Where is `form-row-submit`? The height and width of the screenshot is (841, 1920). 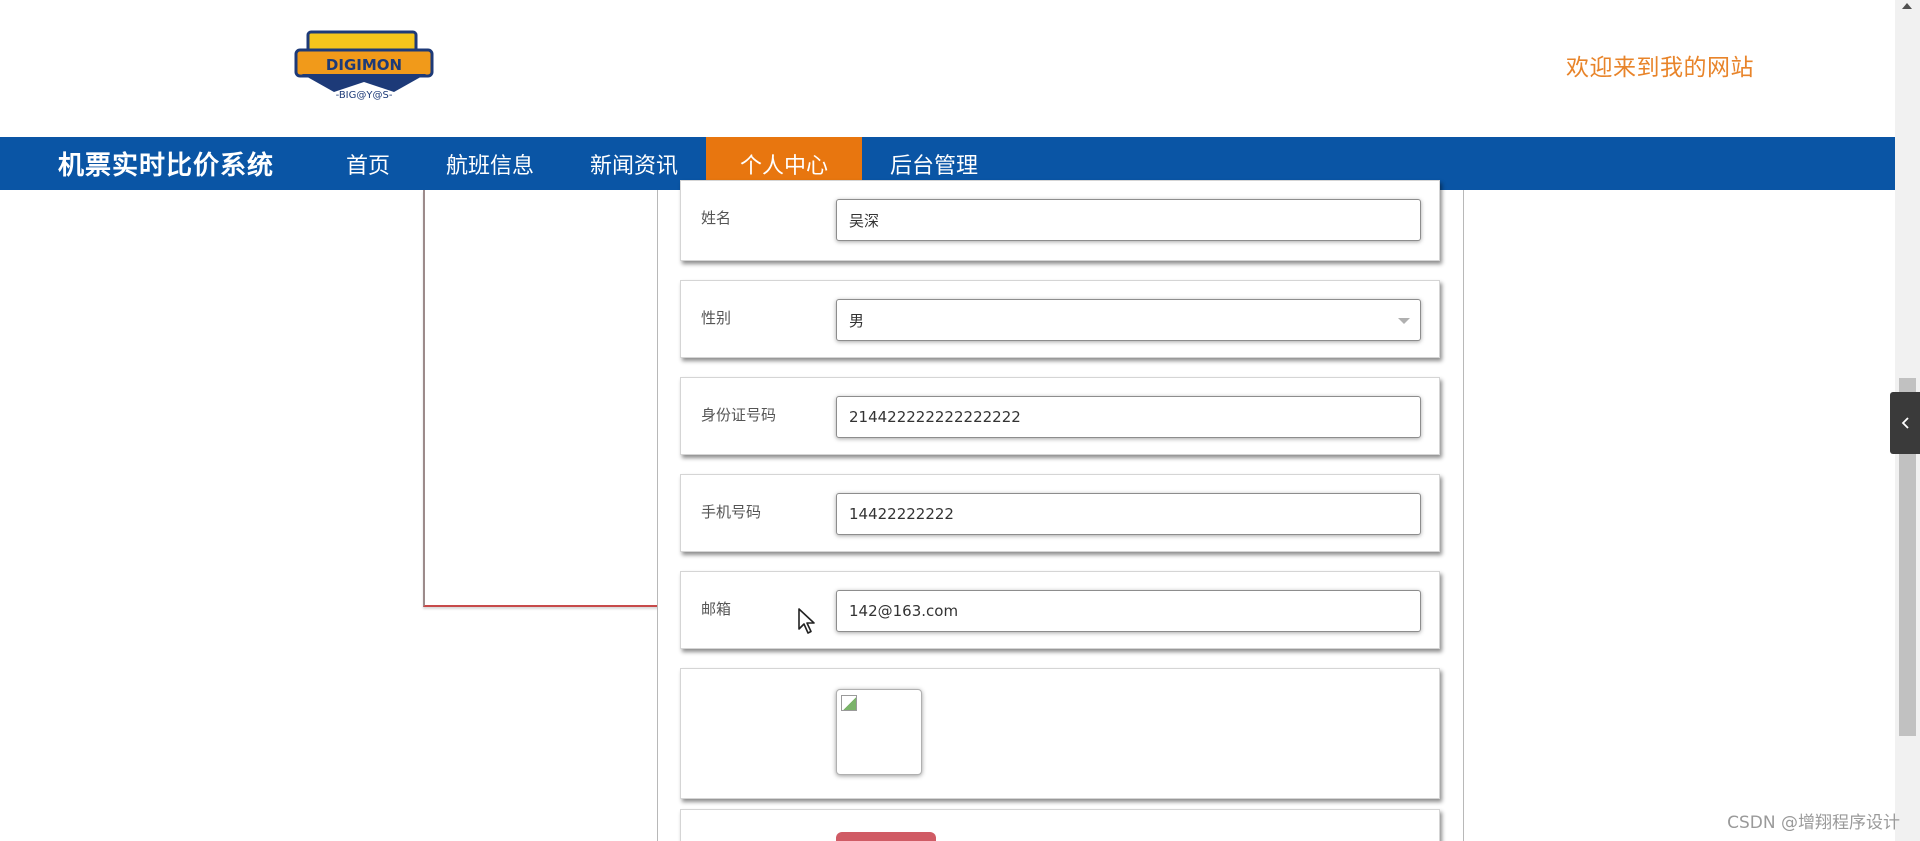
form-row-submit is located at coordinates (1060, 825).